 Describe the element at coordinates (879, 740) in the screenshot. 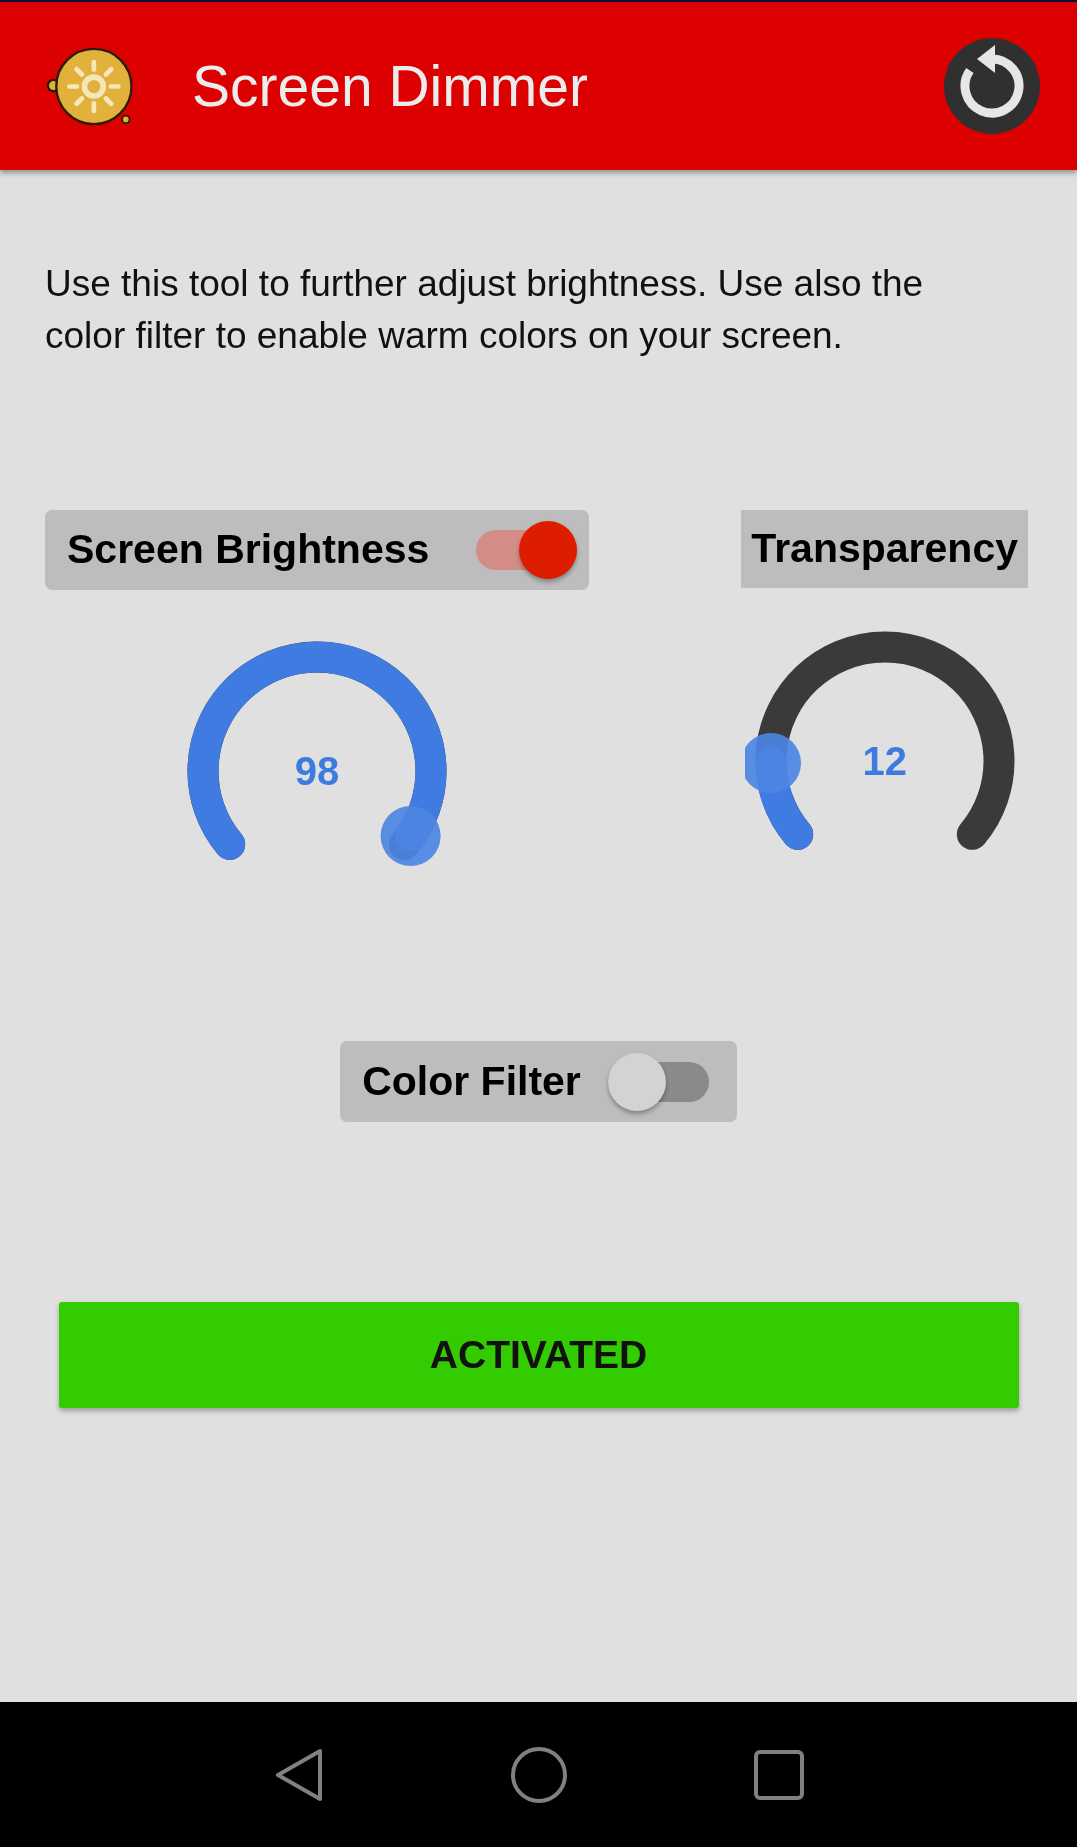

I see `dial-track` at that location.